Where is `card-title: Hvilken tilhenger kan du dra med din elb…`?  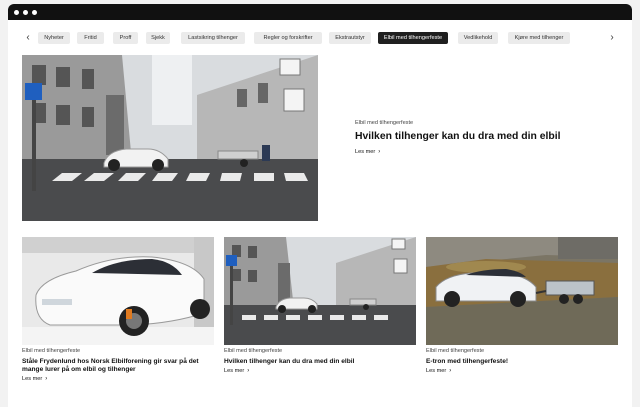 card-title: Hvilken tilhenger kan du dra med din elb… is located at coordinates (318, 362).